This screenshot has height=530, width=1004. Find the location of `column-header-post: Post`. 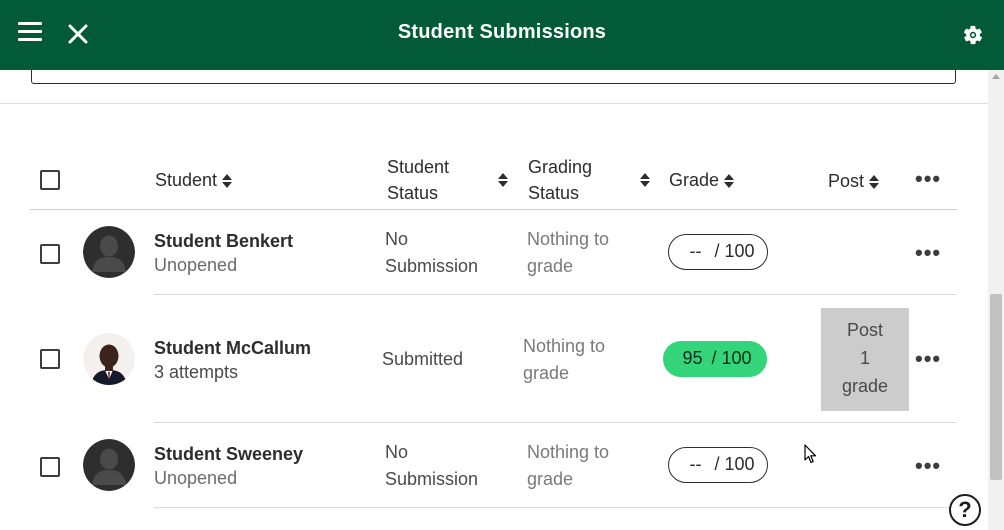

column-header-post: Post is located at coordinates (854, 181).